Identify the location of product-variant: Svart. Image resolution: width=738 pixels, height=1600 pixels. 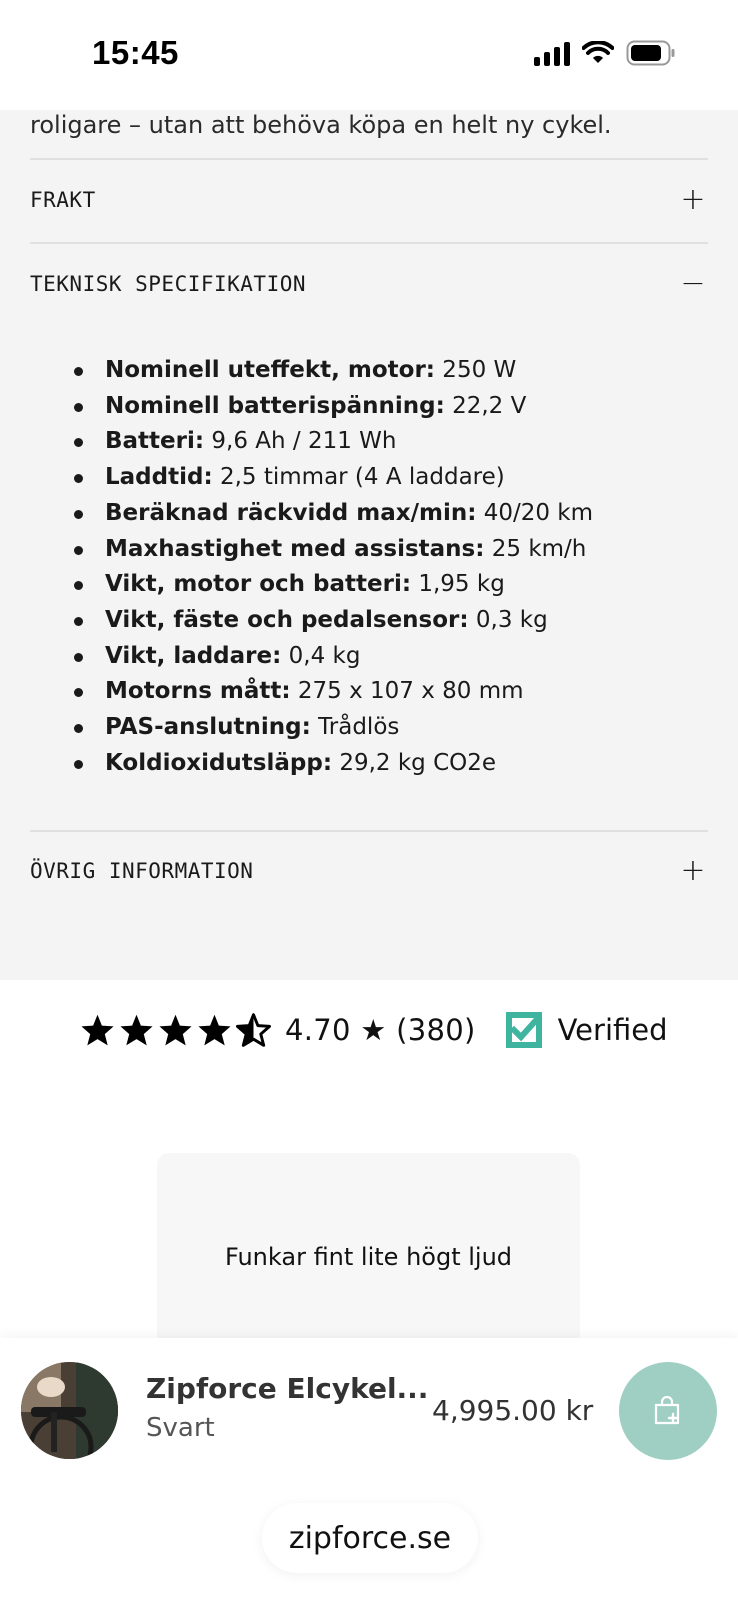
(180, 1428).